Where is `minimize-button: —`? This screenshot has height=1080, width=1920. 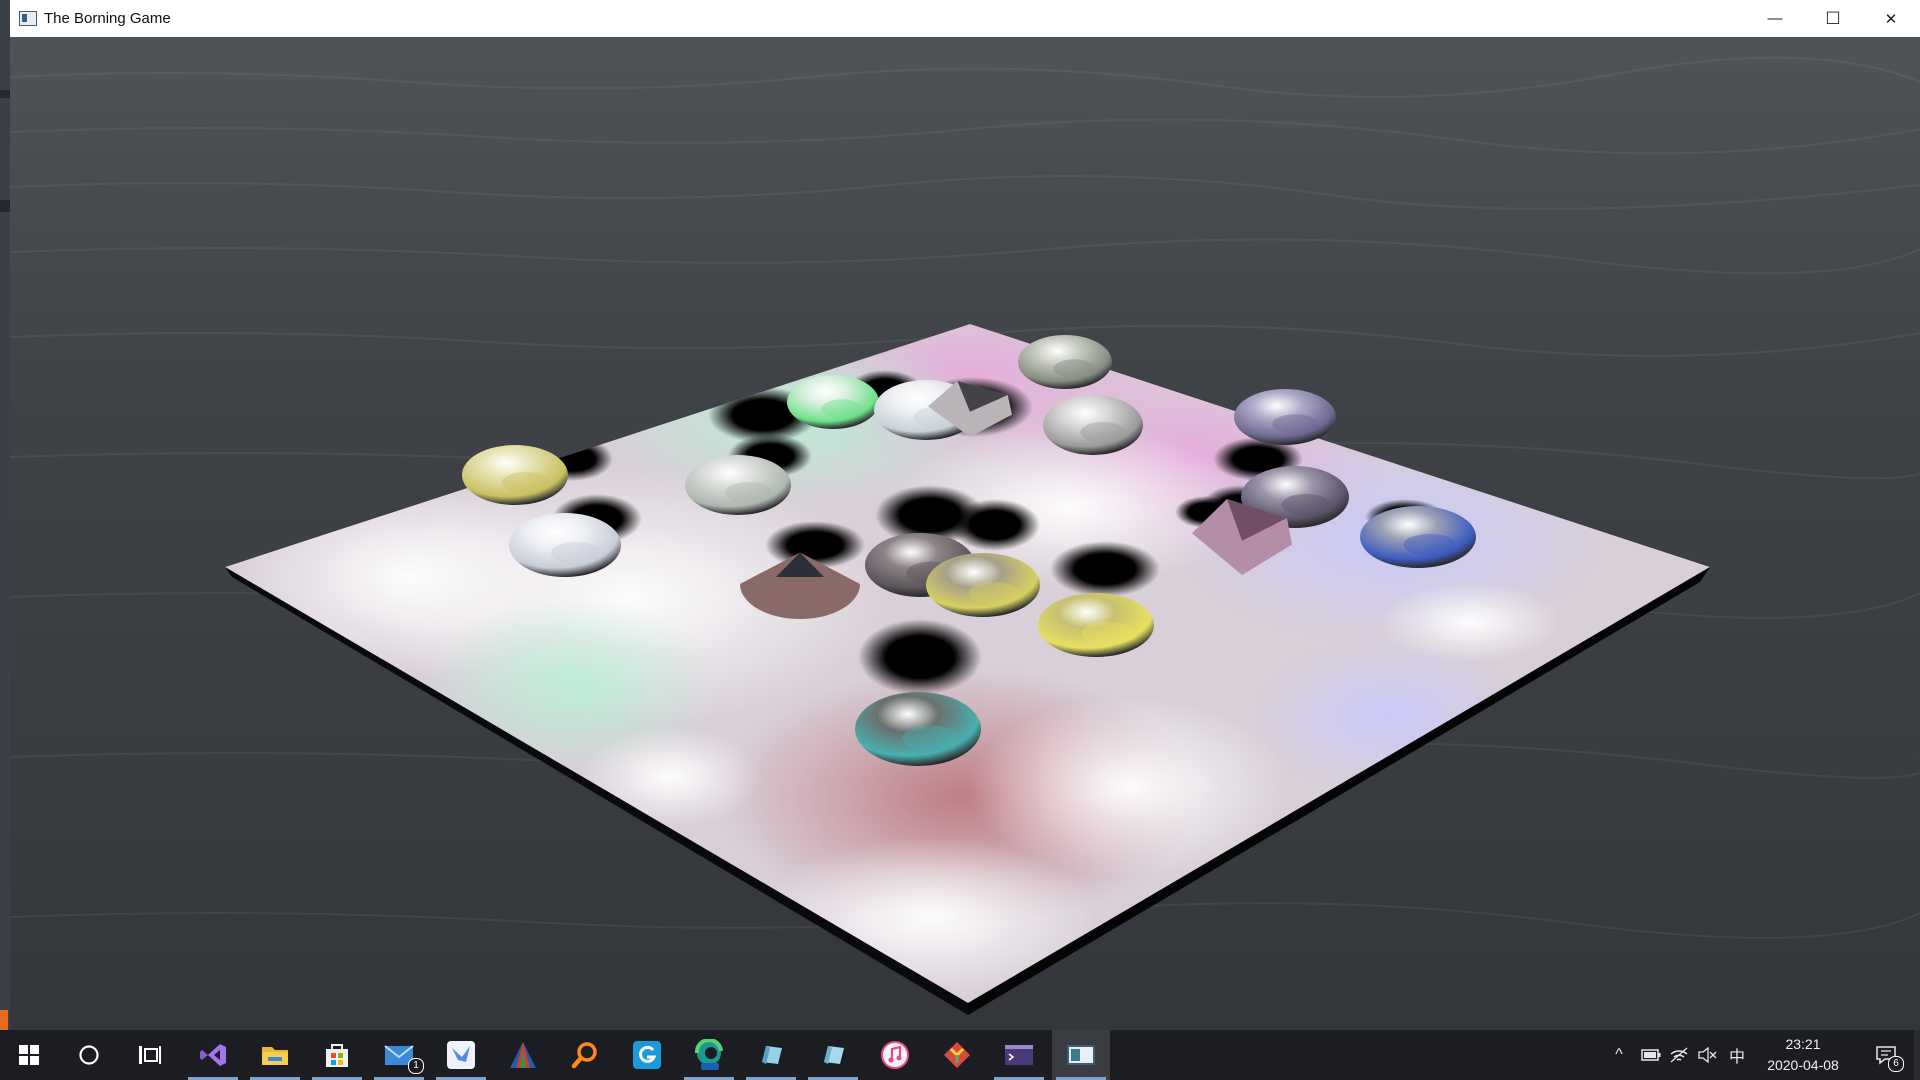 minimize-button: — is located at coordinates (1775, 18).